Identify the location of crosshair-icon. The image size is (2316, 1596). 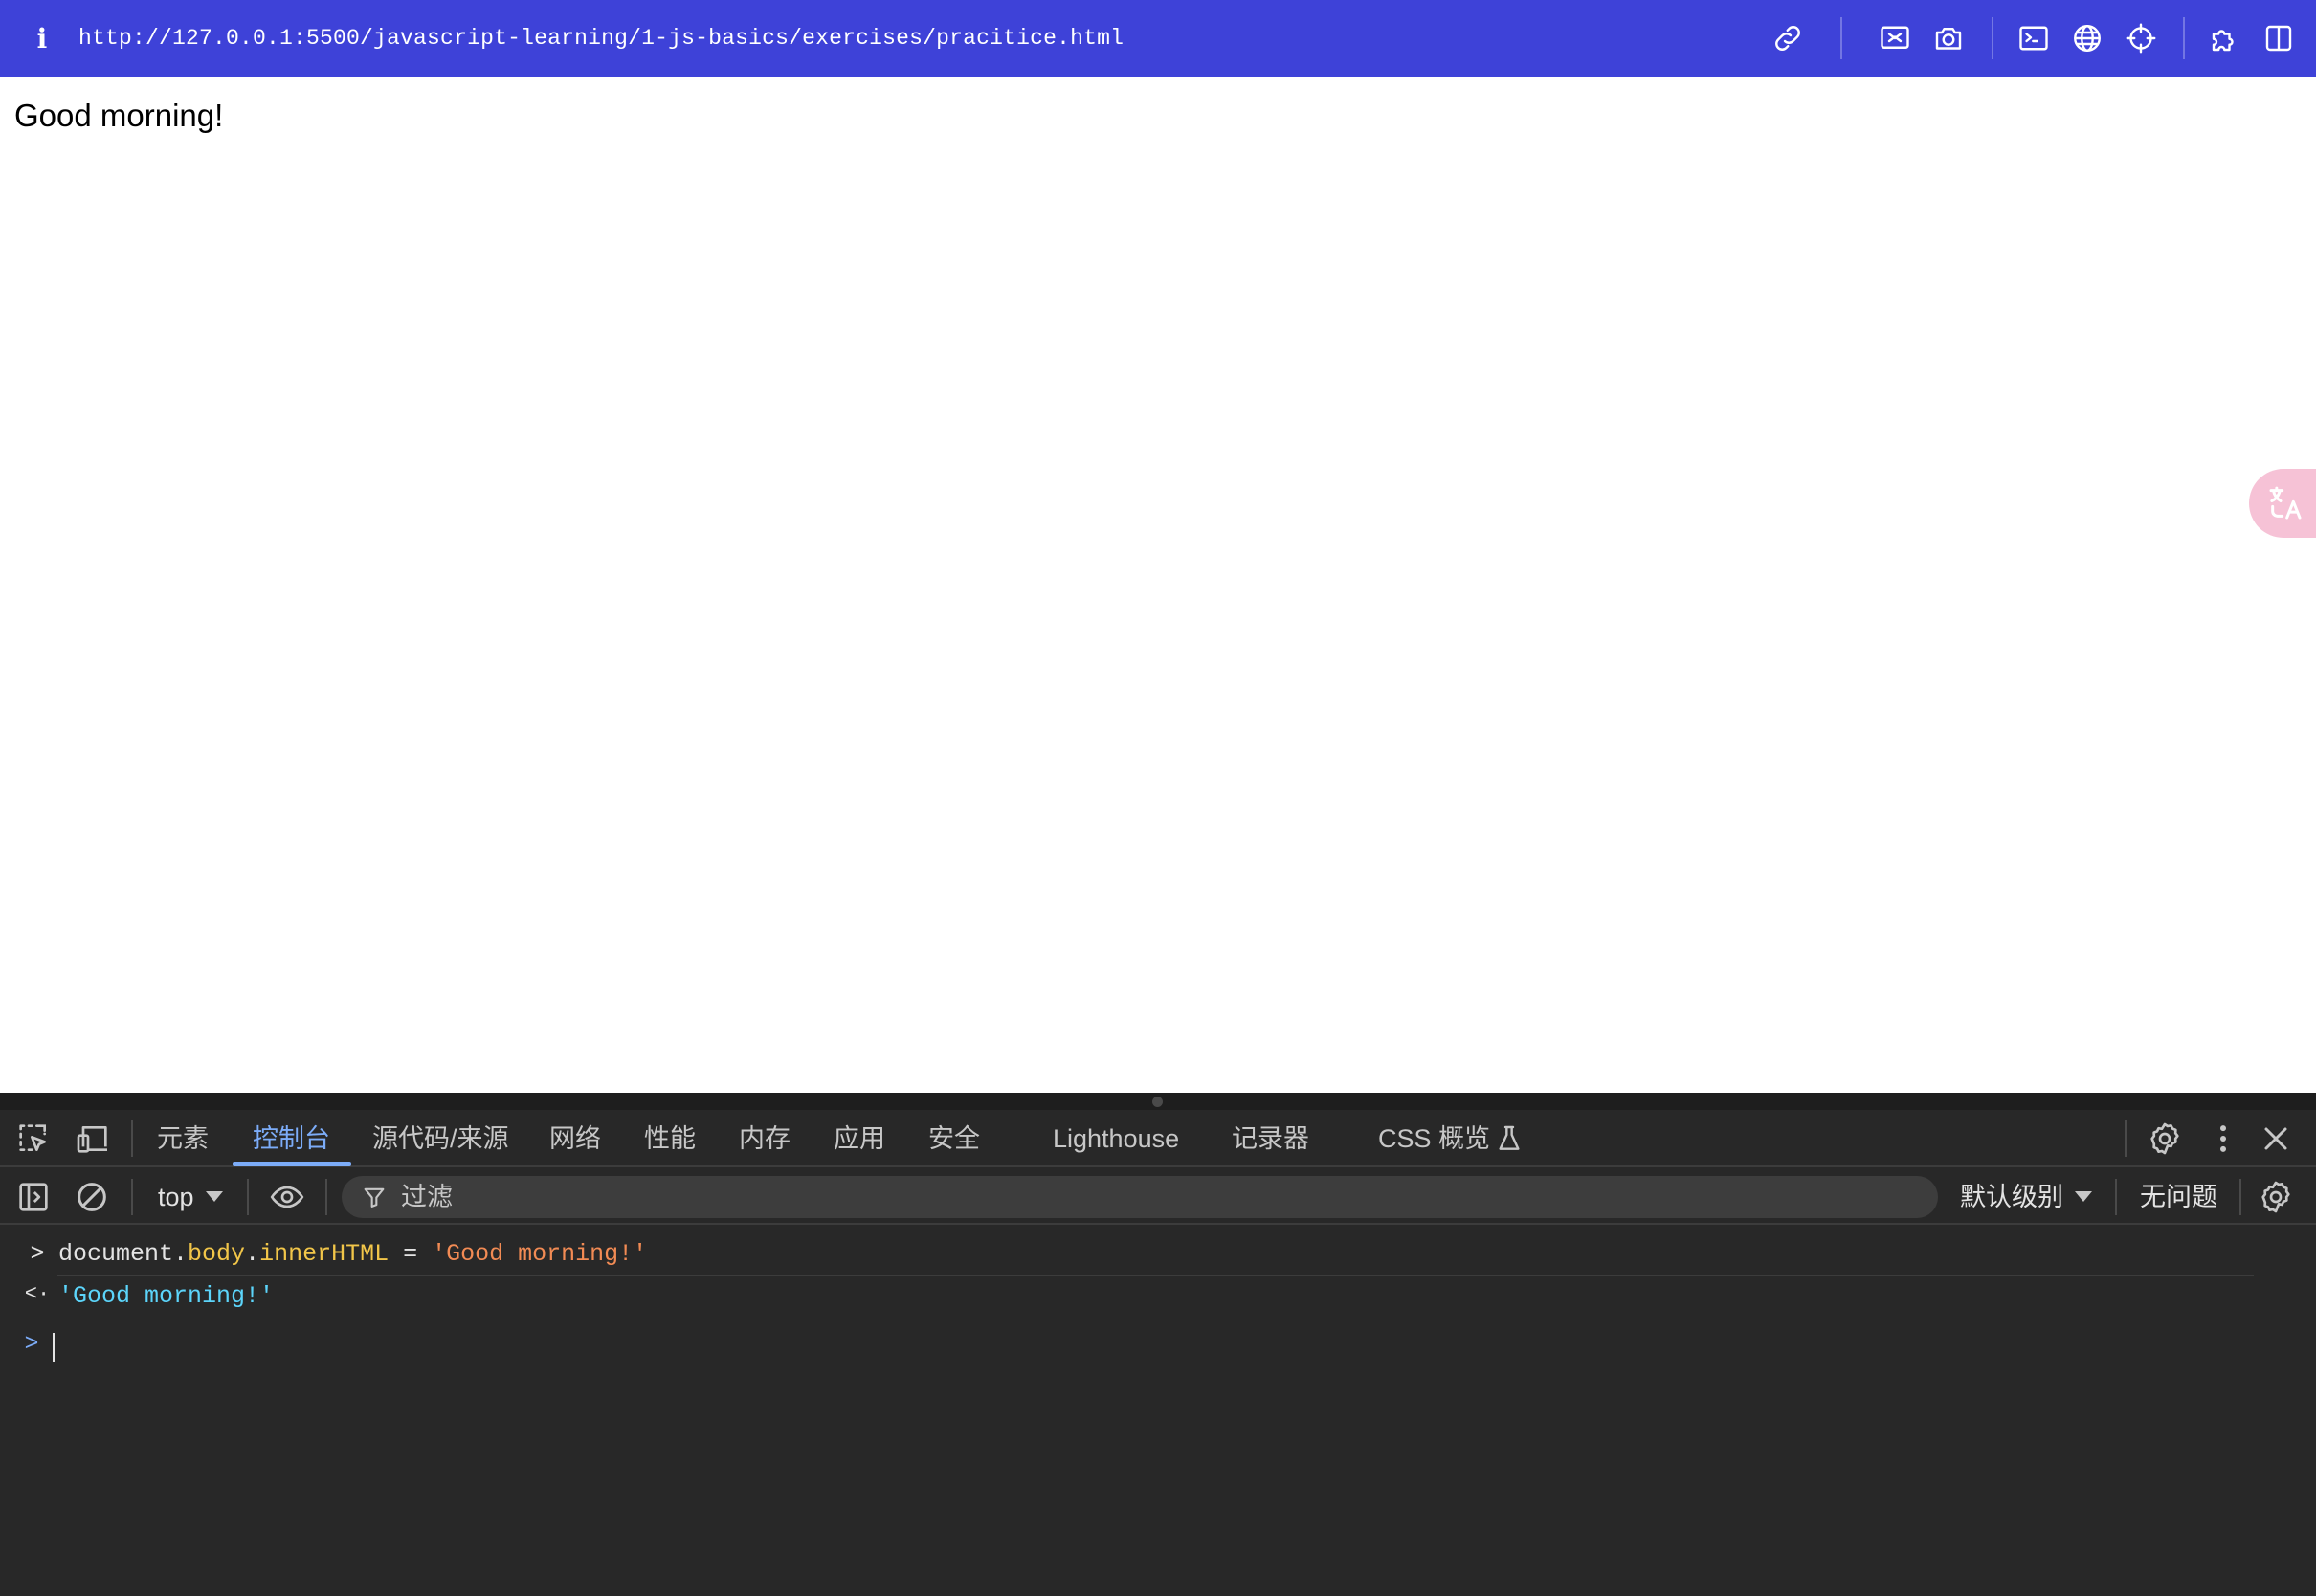
(2141, 38).